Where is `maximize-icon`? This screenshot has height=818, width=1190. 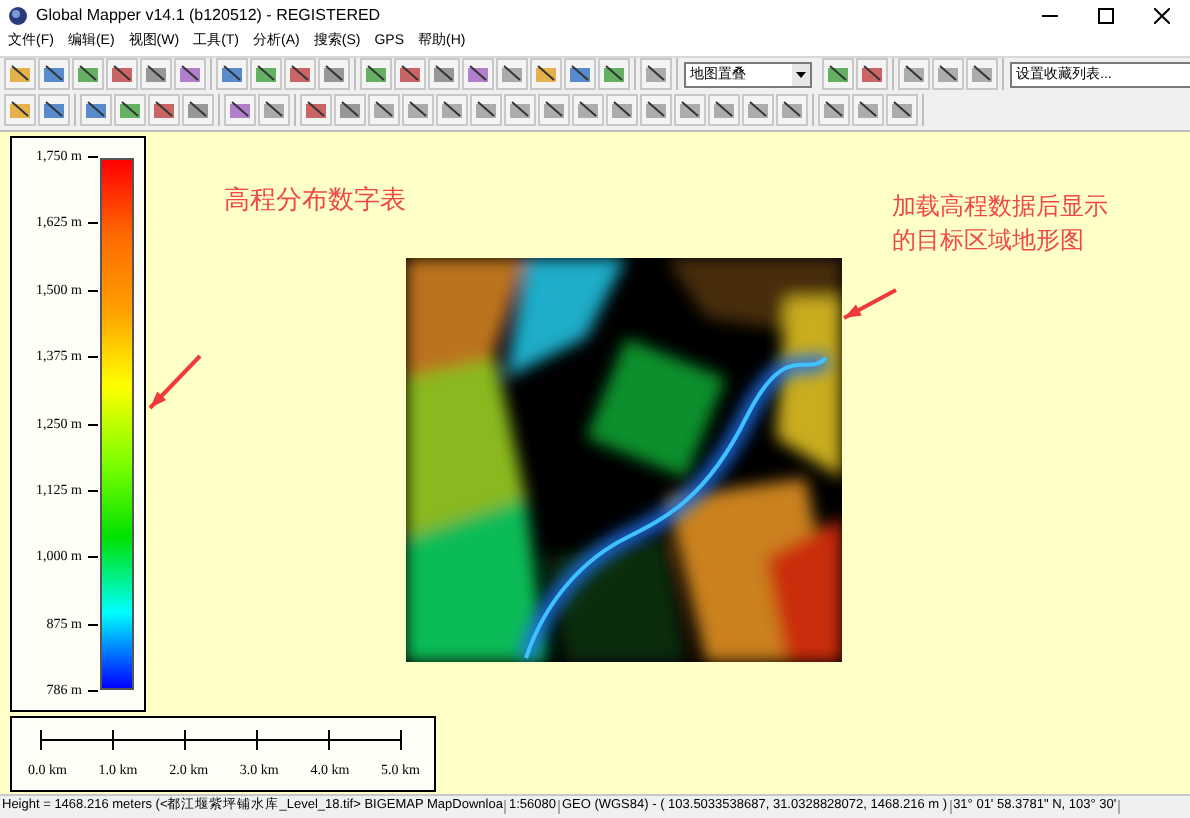
maximize-icon is located at coordinates (1106, 15).